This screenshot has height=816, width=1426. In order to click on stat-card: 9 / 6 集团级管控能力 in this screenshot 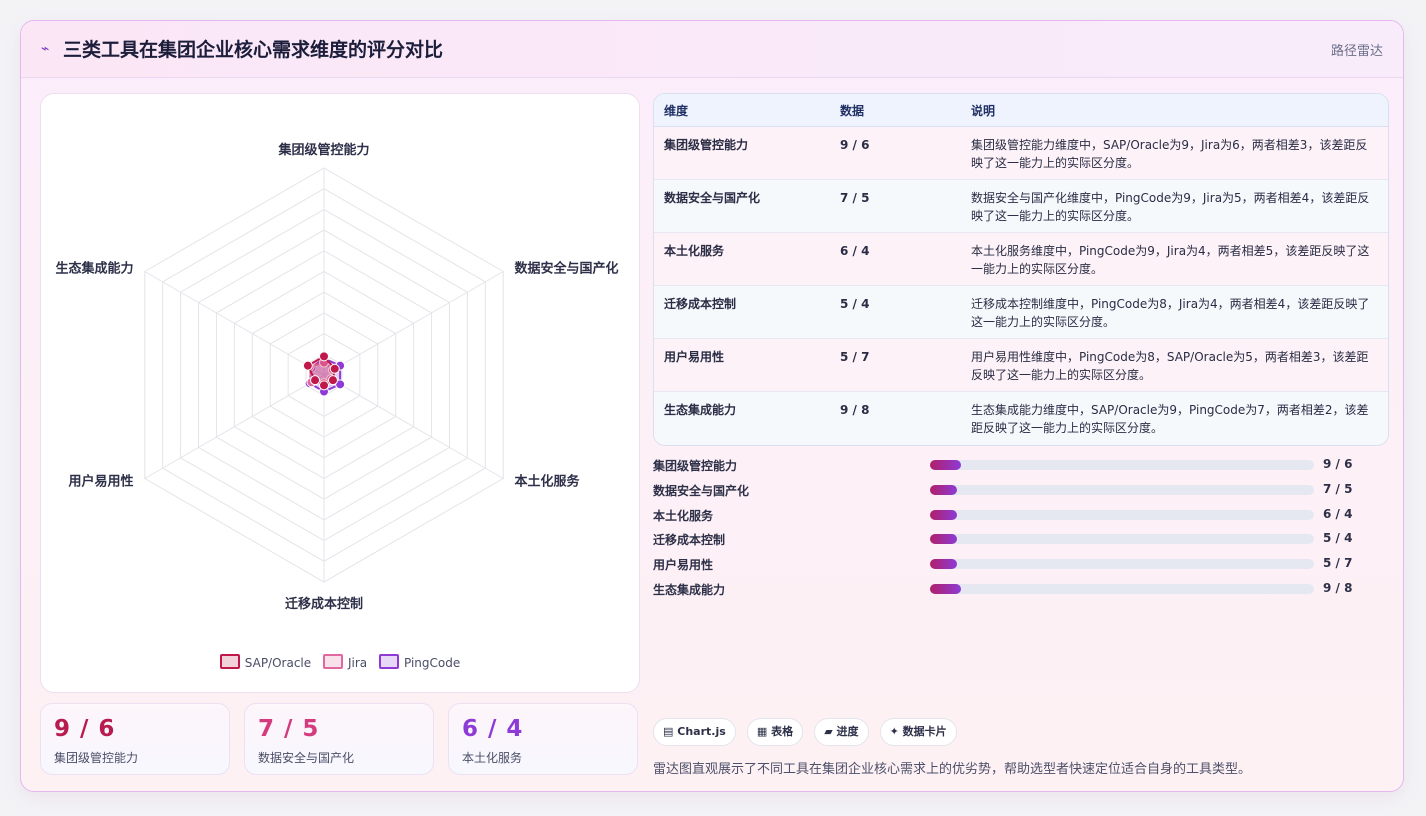, I will do `click(135, 739)`.